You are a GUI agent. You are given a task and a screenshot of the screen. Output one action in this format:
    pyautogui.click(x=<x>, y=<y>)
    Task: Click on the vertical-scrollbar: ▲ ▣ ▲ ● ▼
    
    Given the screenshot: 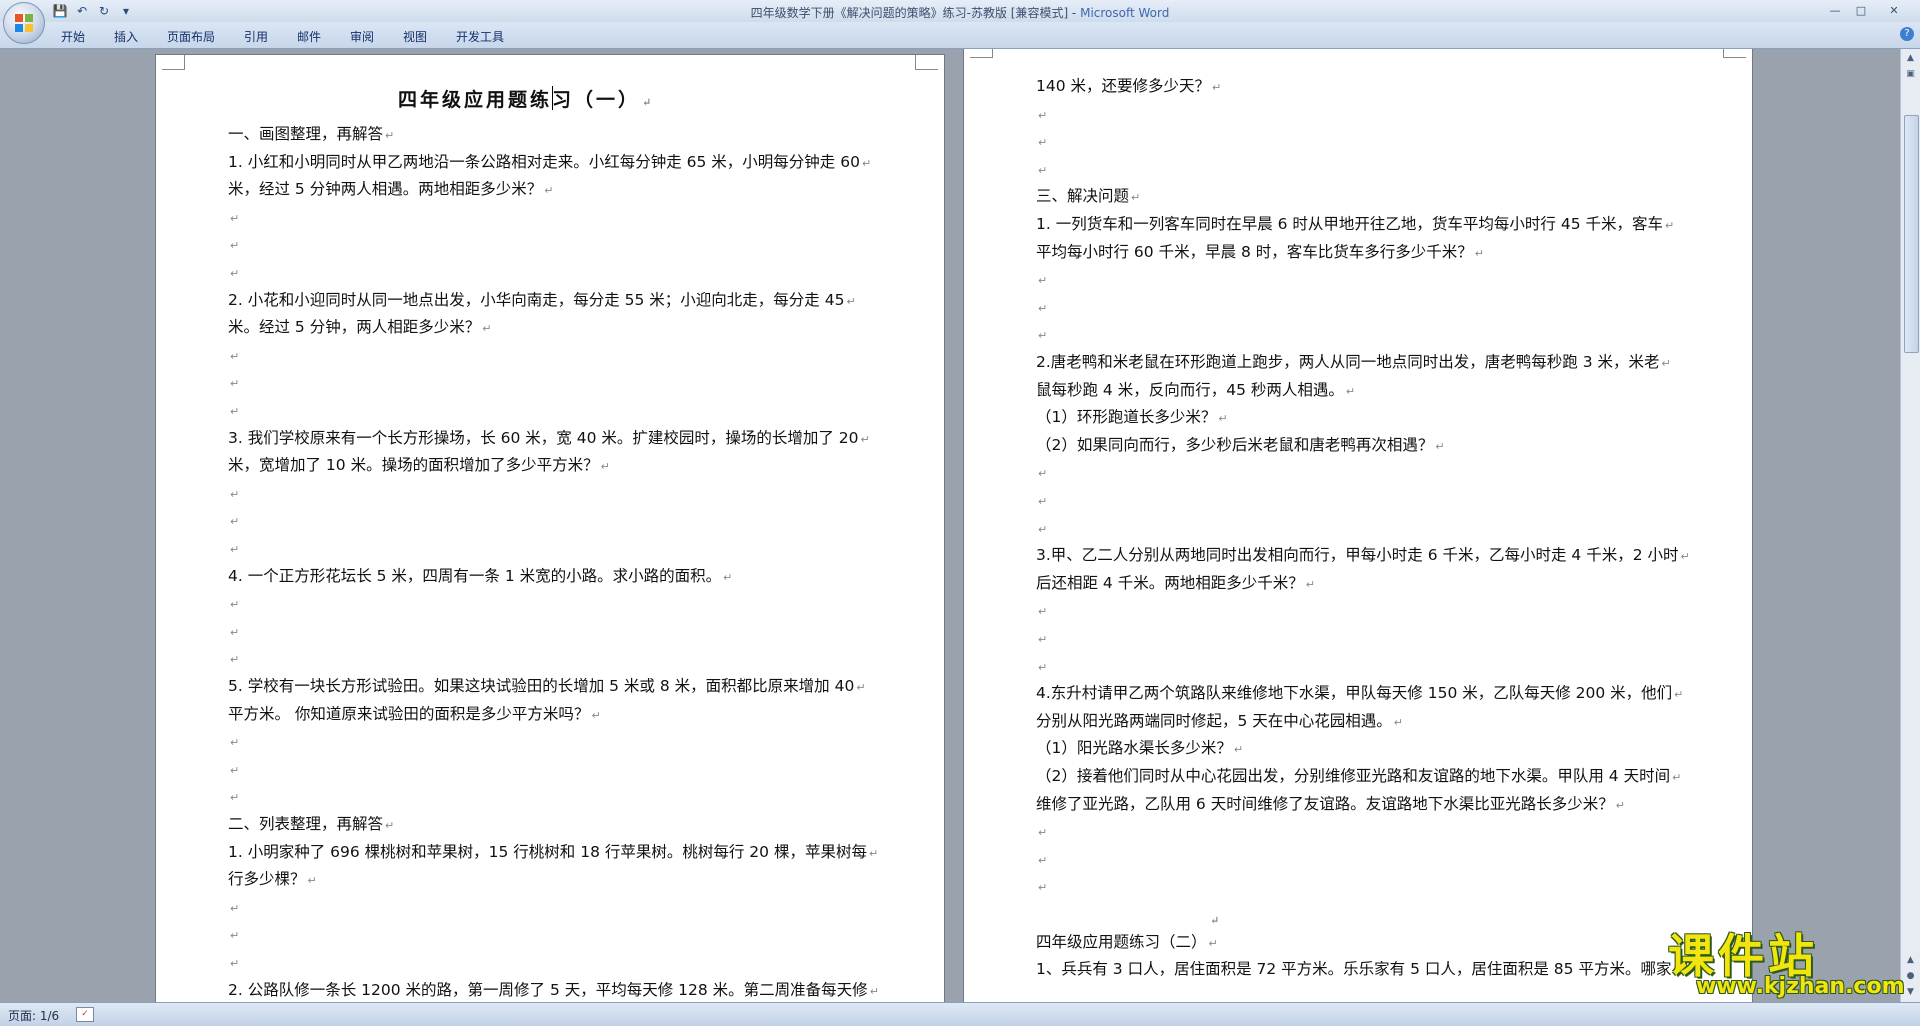 What is the action you would take?
    pyautogui.click(x=1910, y=525)
    